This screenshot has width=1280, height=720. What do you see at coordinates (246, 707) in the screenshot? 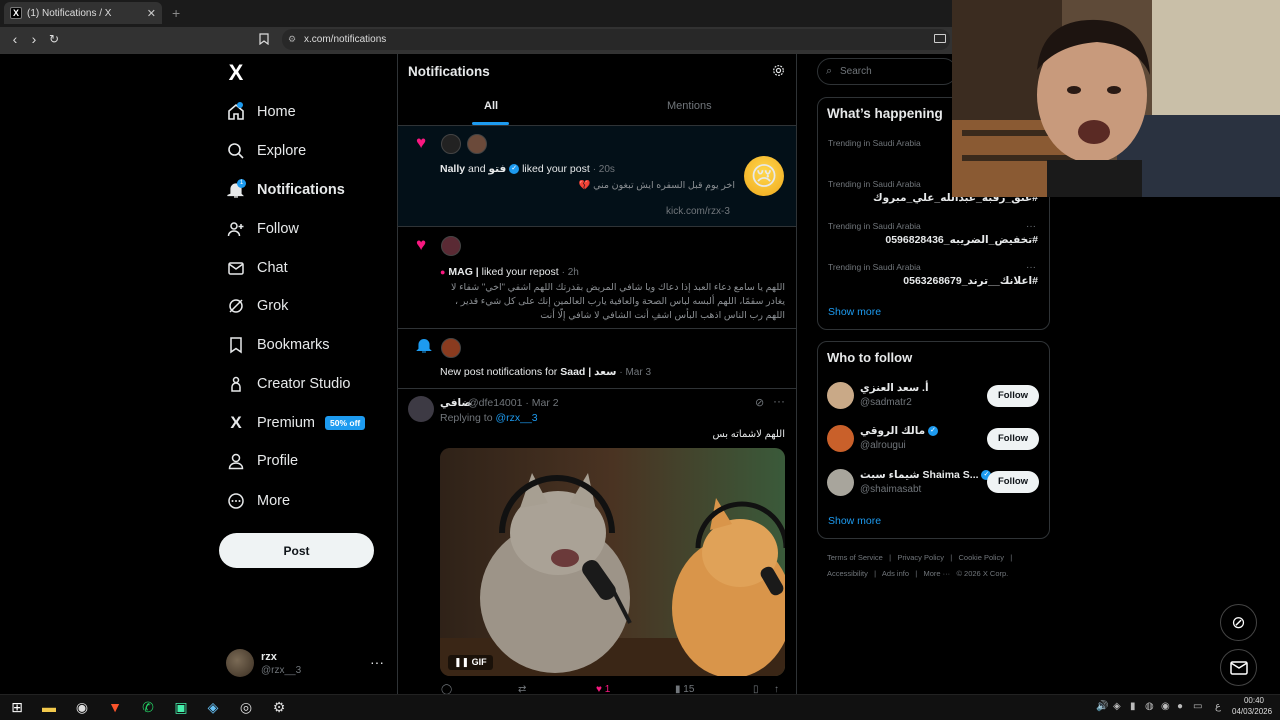
I see `obs-icon: ◎` at bounding box center [246, 707].